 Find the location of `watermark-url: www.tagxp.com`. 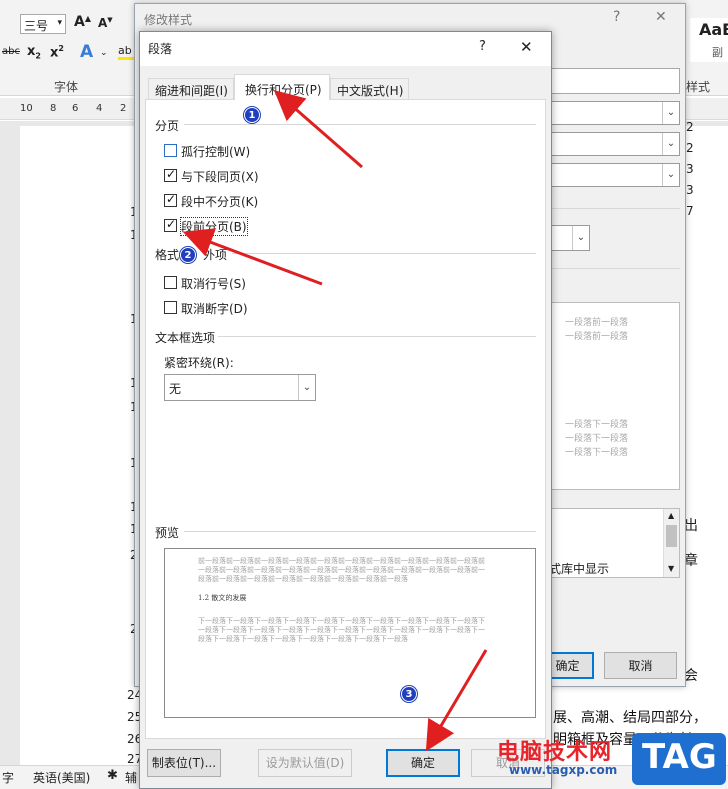

watermark-url: www.tagxp.com is located at coordinates (563, 770).